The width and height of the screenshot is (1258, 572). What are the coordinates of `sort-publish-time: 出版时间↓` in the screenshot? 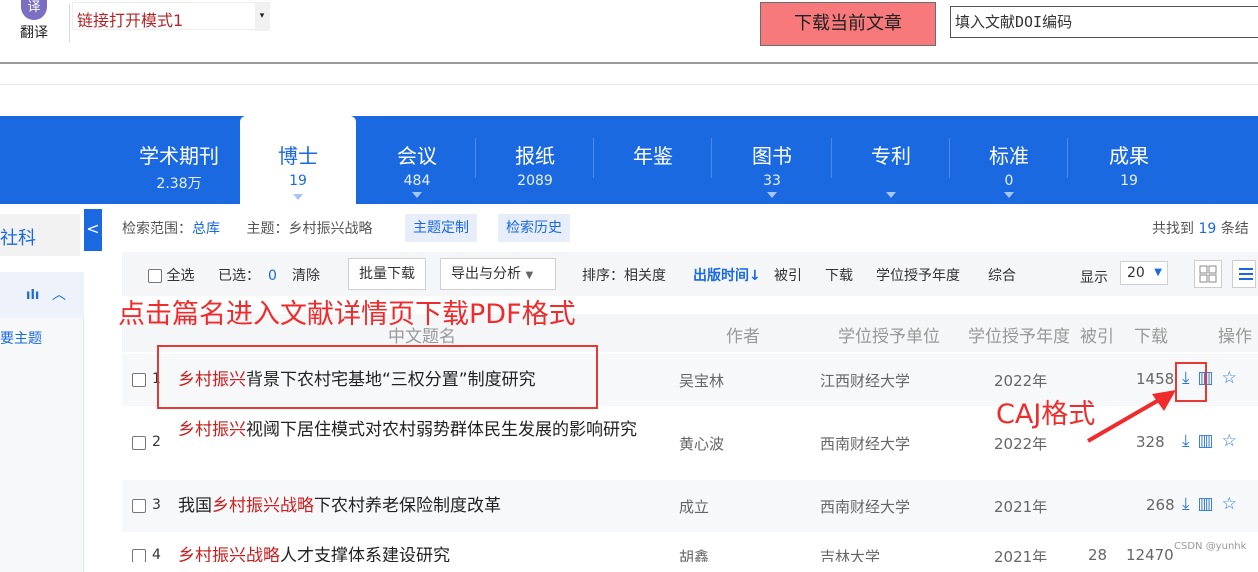 It's located at (727, 275).